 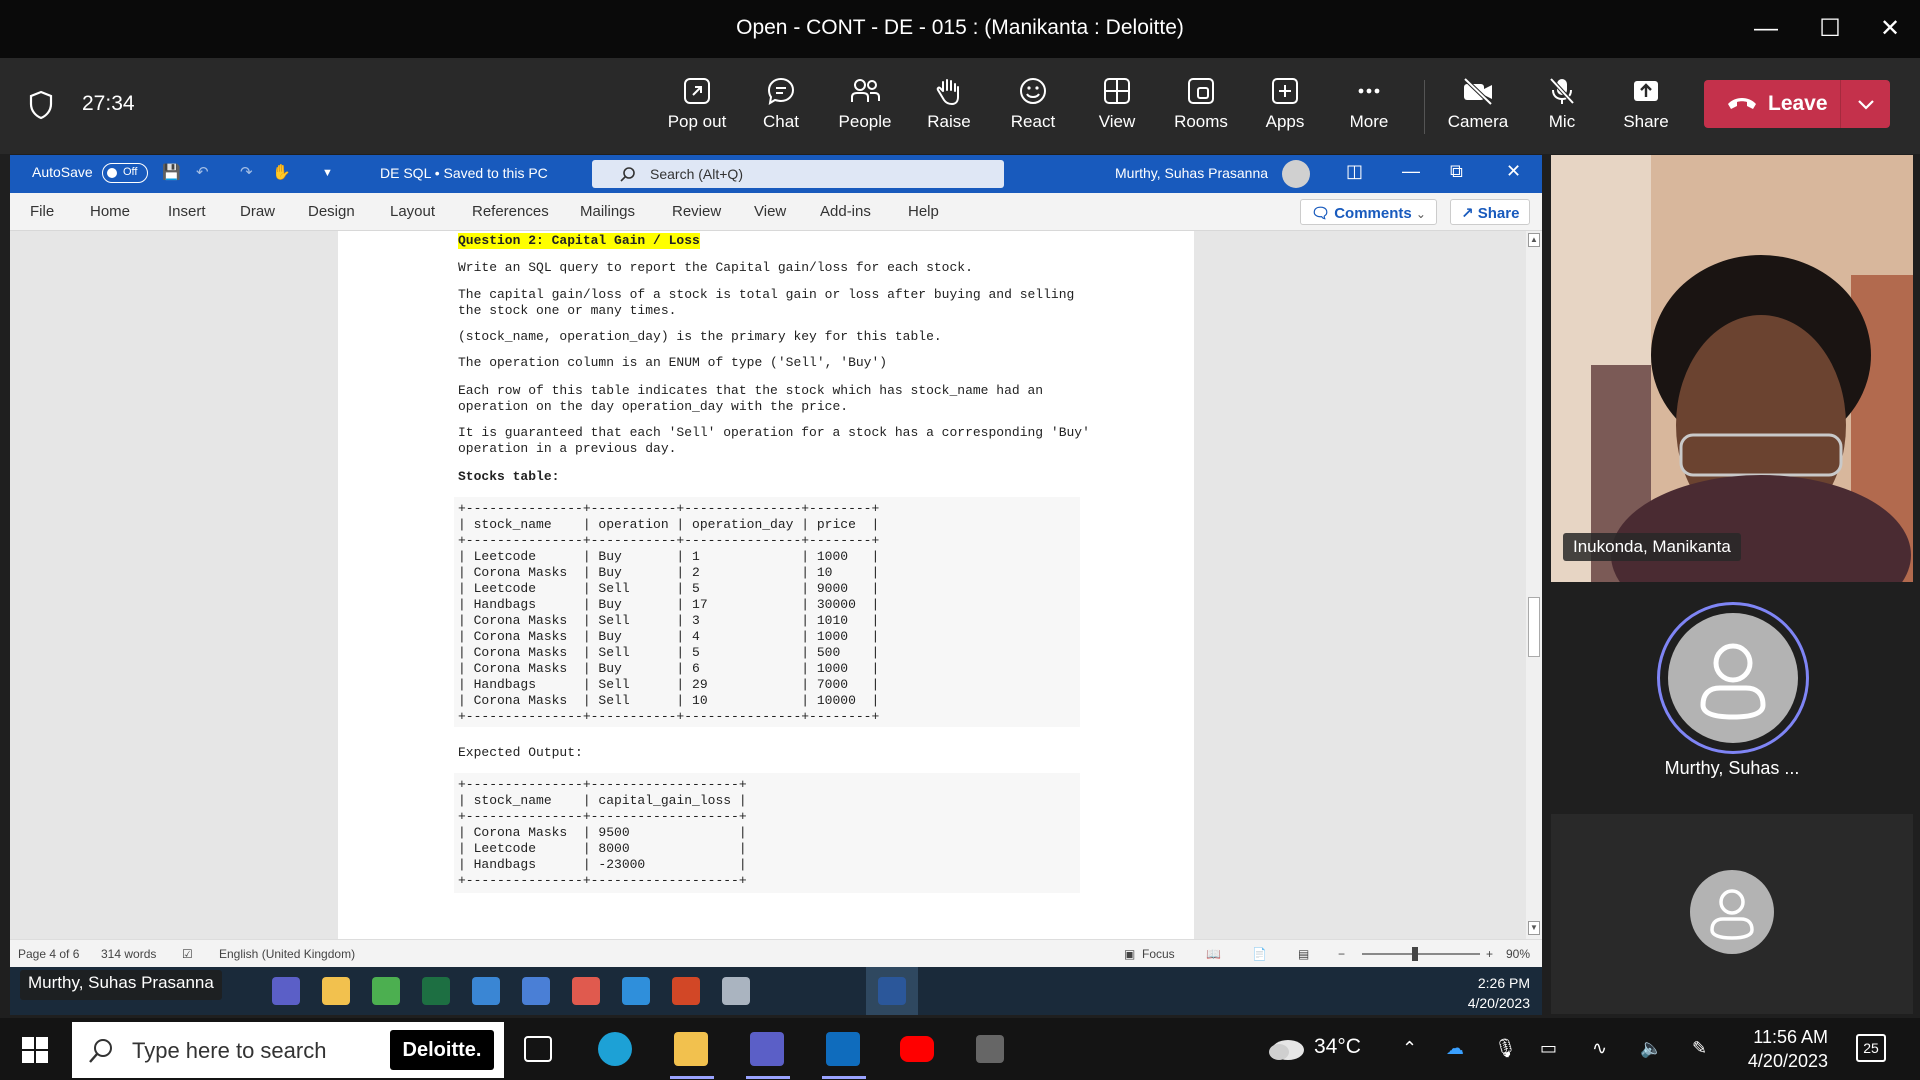 I want to click on customize-qat-icon: ▼, so click(x=327, y=173).